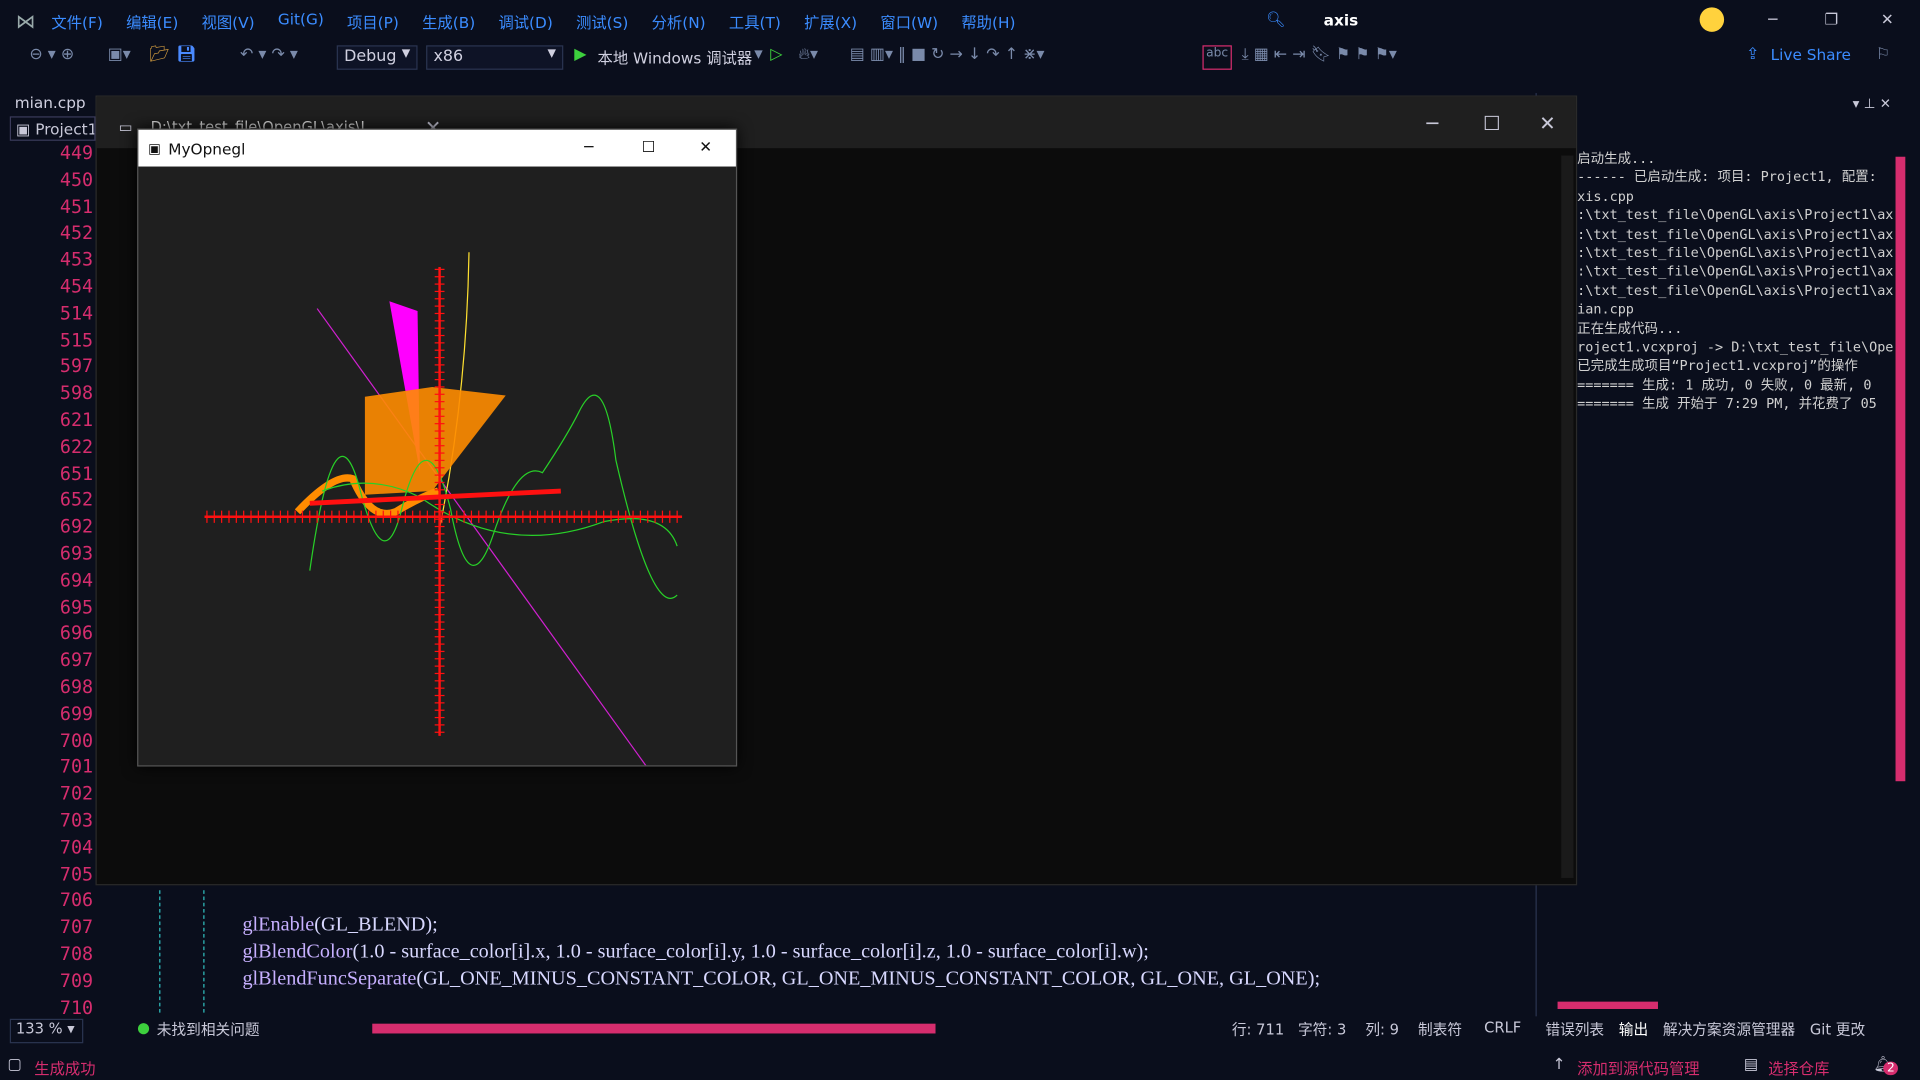 The image size is (1920, 1080). I want to click on project-dropdown: ▣ Project1, so click(52, 128).